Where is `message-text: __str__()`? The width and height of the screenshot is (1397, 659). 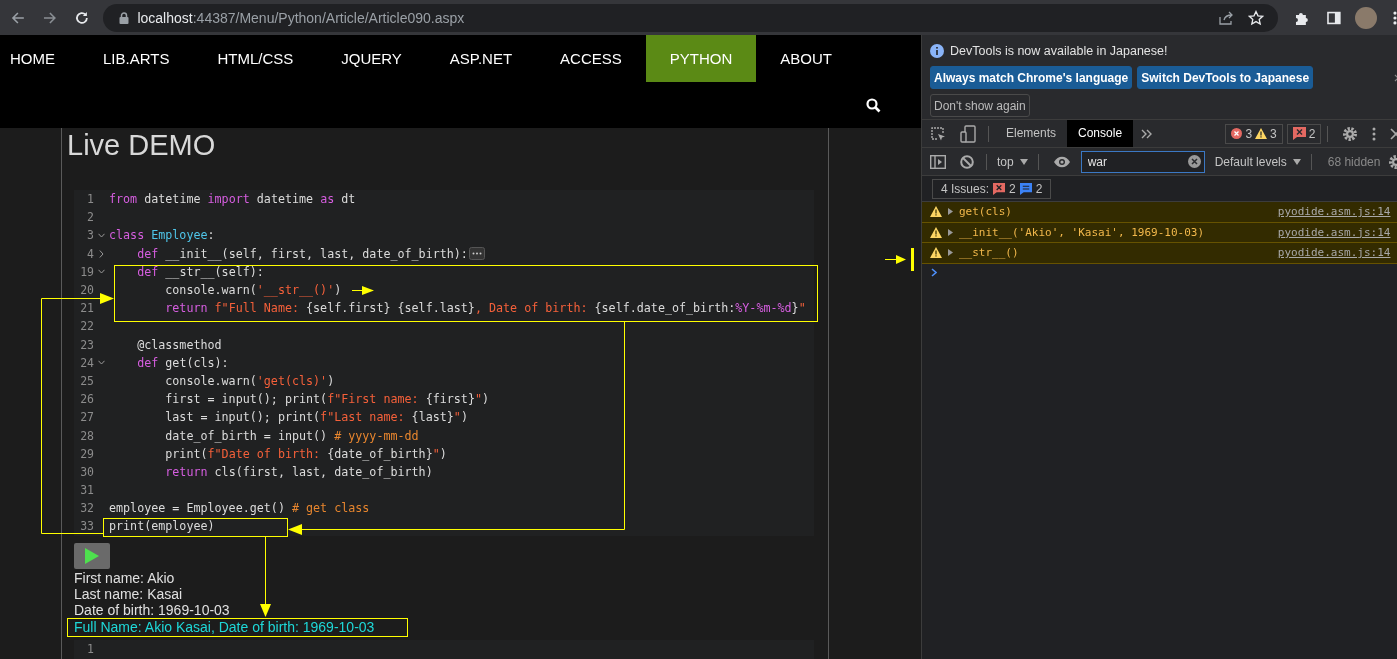 message-text: __str__() is located at coordinates (989, 253).